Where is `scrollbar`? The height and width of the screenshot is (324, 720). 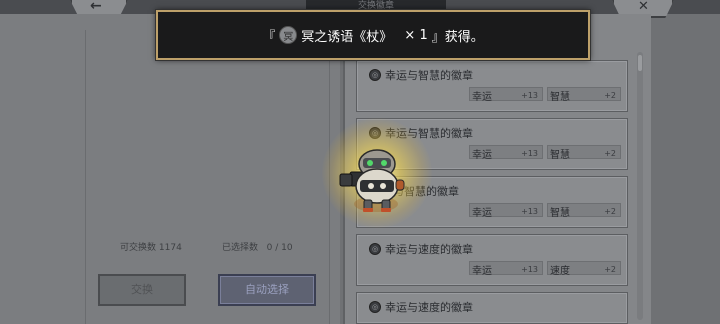
scrollbar is located at coordinates (640, 186).